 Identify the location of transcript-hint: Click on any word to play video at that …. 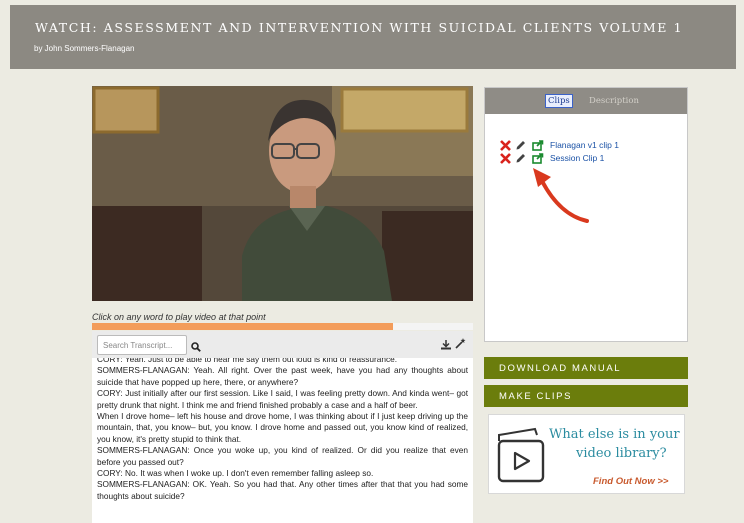
(179, 317).